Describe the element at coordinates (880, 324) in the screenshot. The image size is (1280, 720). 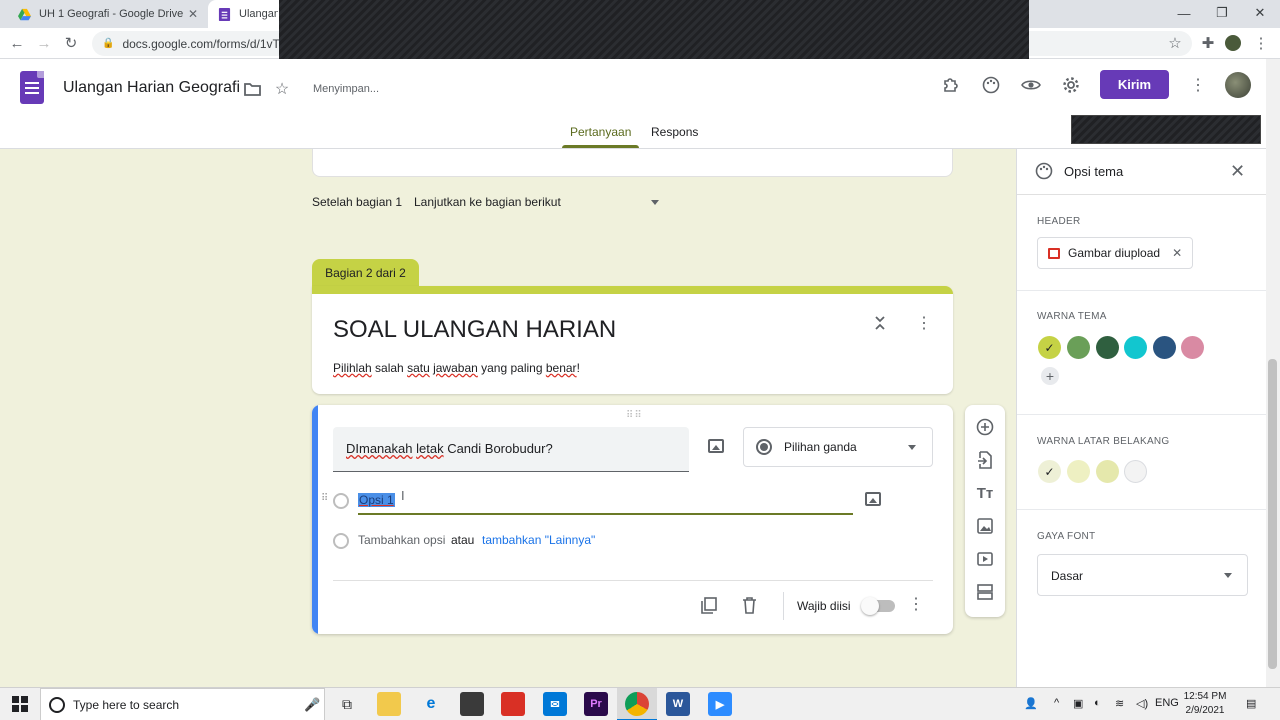
I see `collapse-icon` at that location.